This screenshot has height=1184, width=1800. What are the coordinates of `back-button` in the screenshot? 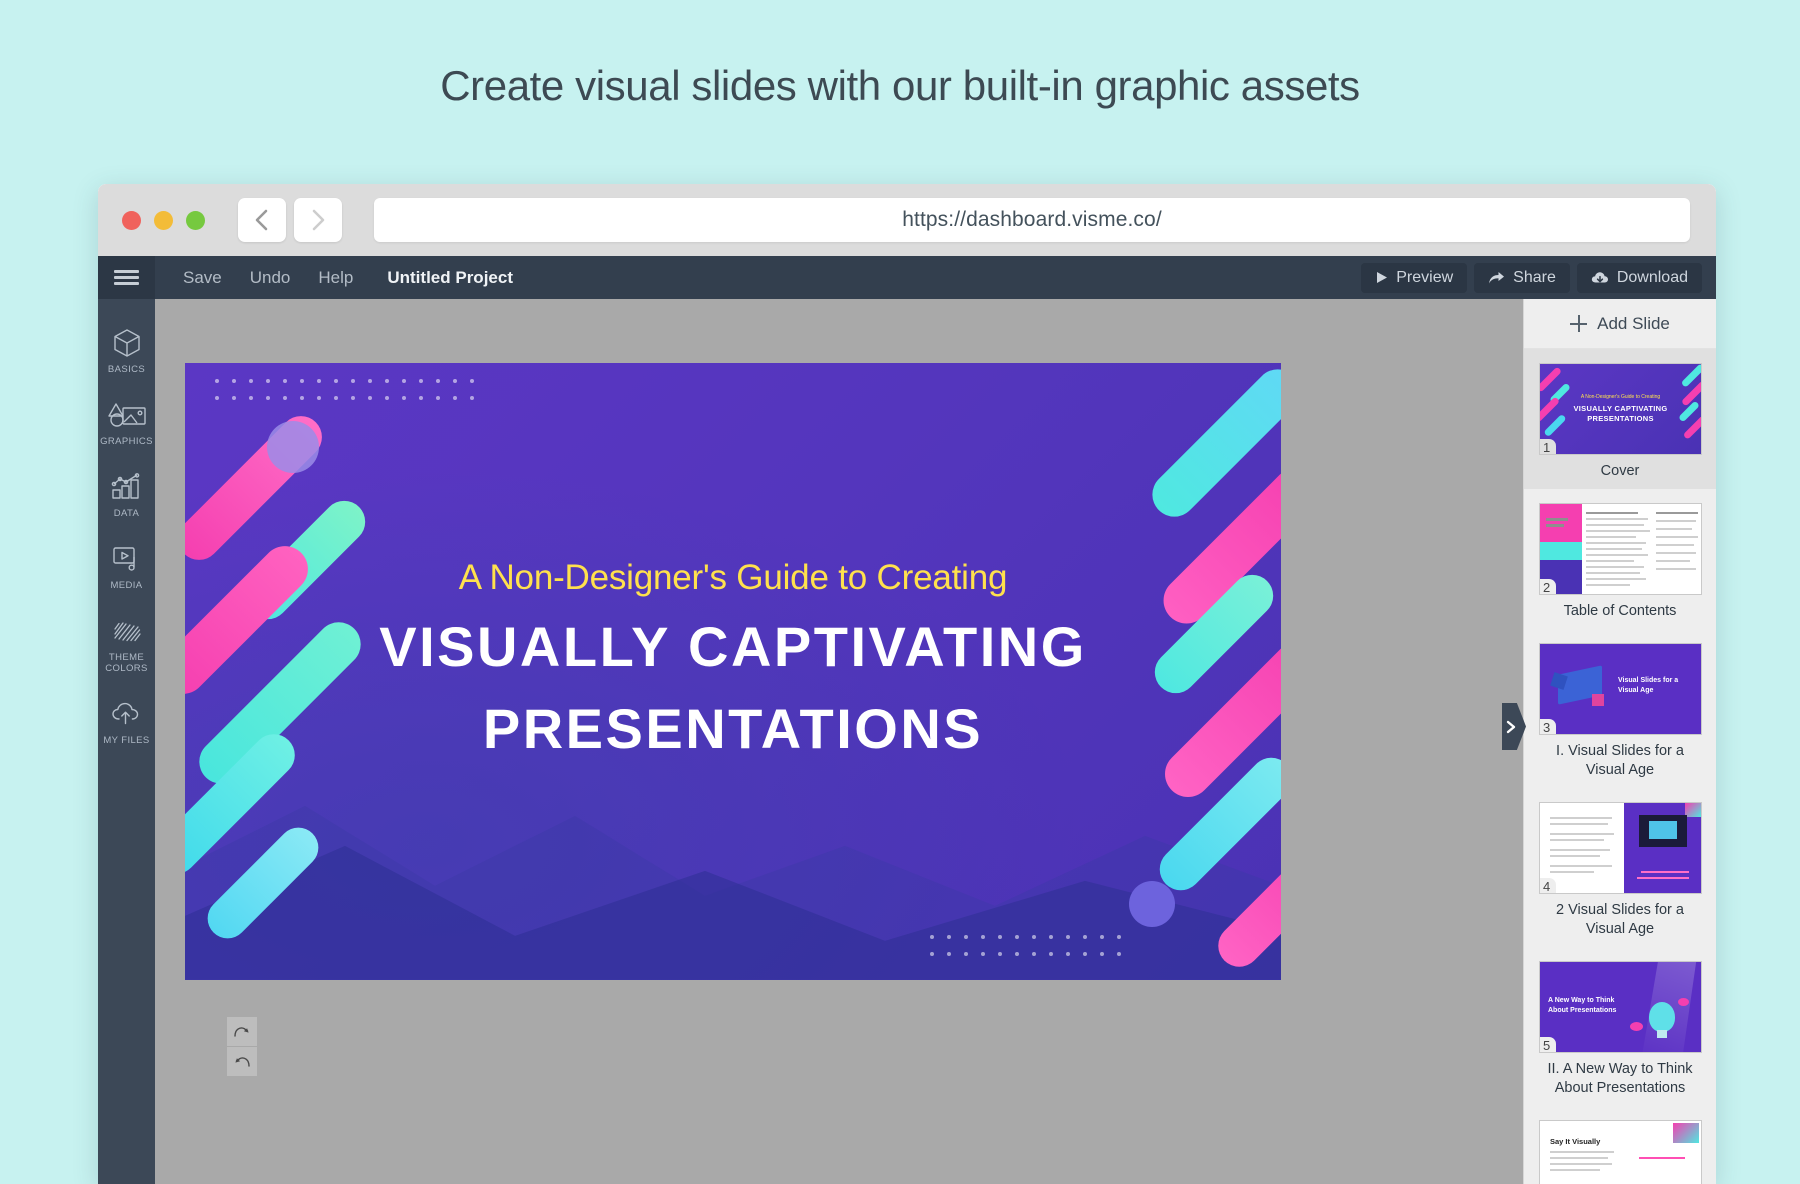 It's located at (262, 220).